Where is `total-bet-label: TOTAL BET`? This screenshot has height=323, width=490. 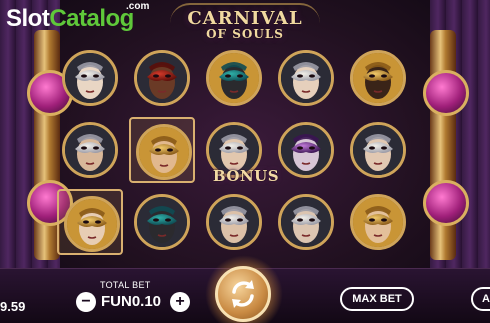
total-bet-label: TOTAL BET is located at coordinates (125, 285).